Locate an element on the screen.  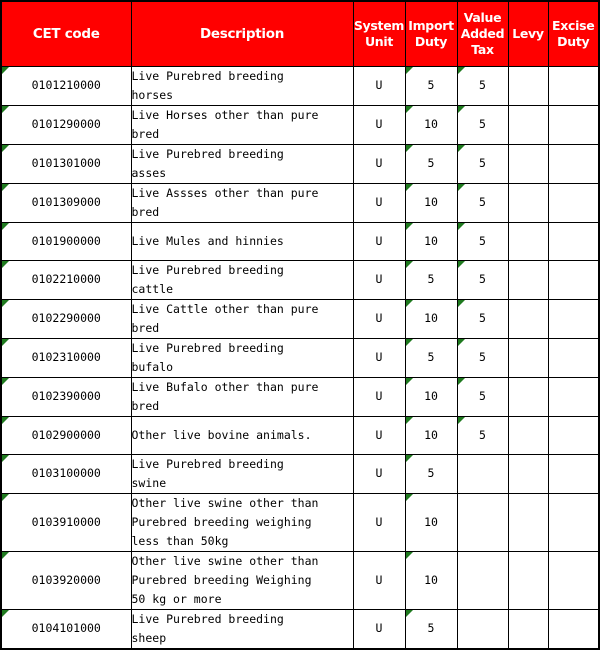
cell-cet-code: 0102210000 is located at coordinates (66, 279).